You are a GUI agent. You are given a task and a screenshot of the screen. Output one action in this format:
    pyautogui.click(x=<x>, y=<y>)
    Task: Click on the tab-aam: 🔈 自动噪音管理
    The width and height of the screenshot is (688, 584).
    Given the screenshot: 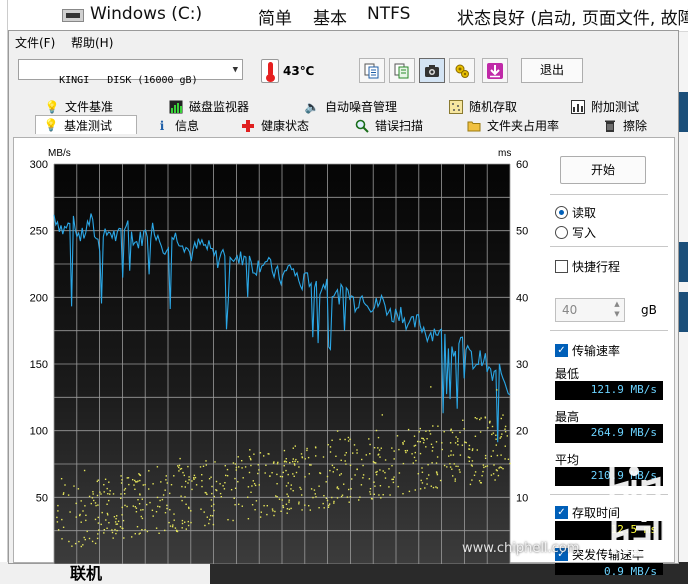 What is the action you would take?
    pyautogui.click(x=351, y=106)
    